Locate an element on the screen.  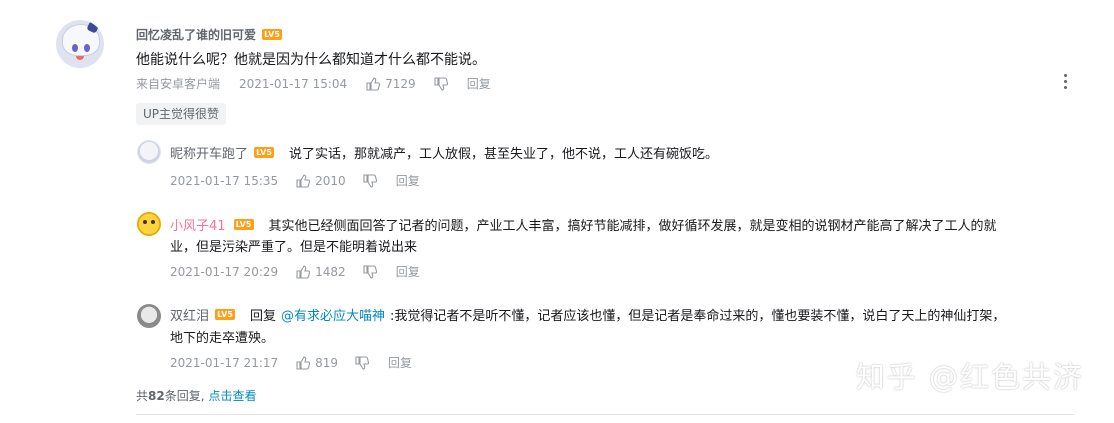
username: 双红泪 is located at coordinates (189, 314).